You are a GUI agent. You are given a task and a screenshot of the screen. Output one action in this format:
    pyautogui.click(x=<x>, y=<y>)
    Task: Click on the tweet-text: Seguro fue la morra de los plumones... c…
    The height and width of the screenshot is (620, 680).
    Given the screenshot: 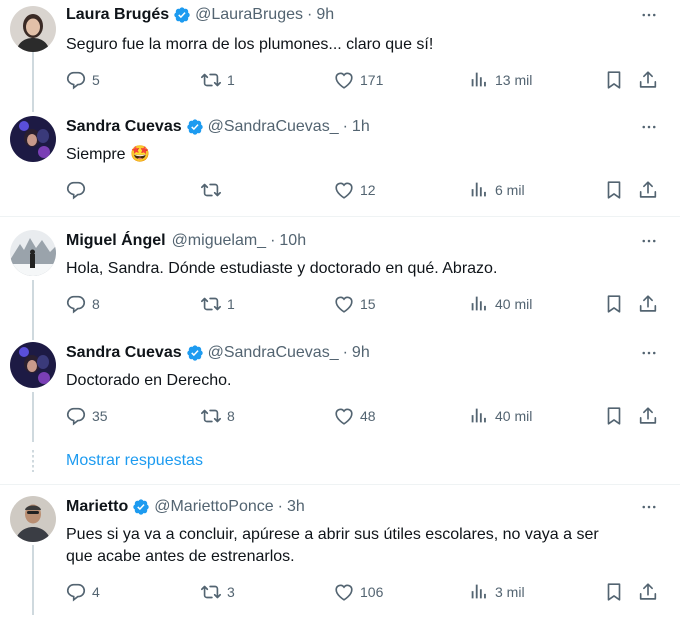 What is the action you would take?
    pyautogui.click(x=250, y=44)
    